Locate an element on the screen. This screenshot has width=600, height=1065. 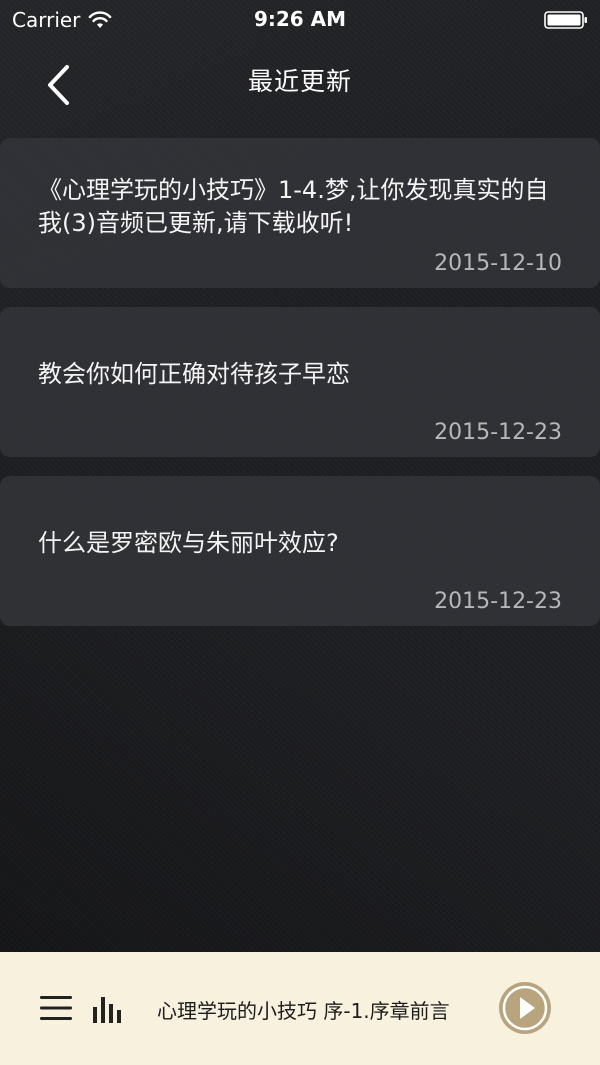
update-title: 什么是罗密欧与朱丽叶效应? is located at coordinates (188, 543).